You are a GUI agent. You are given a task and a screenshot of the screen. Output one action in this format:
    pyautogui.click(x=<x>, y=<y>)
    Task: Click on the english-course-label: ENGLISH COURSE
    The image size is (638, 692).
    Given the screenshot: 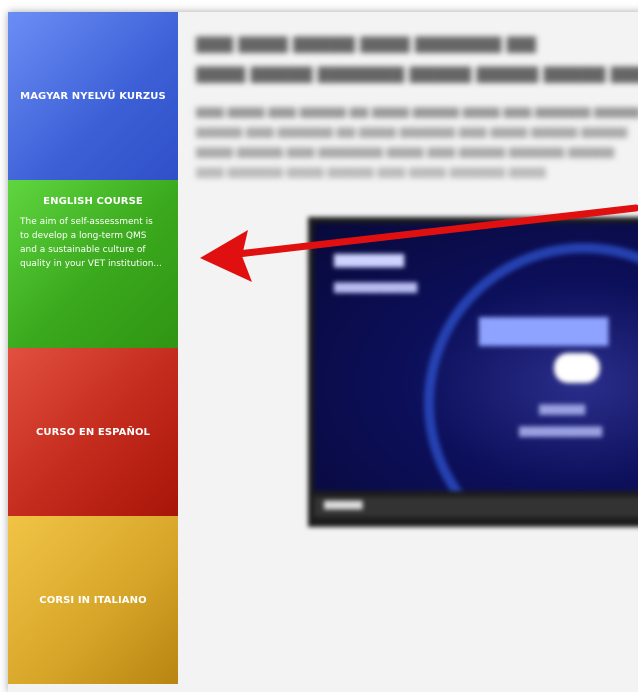 What is the action you would take?
    pyautogui.click(x=93, y=201)
    